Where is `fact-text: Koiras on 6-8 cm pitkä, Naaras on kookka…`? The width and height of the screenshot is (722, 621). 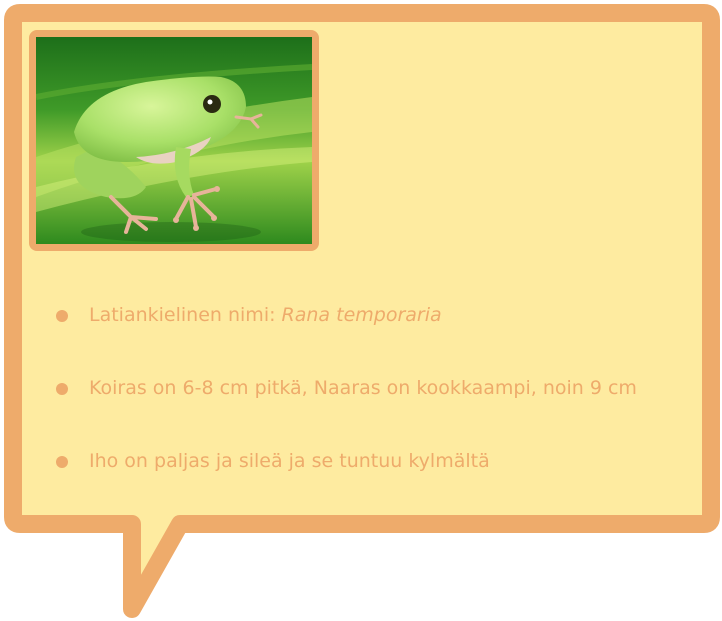
fact-text: Koiras on 6-8 cm pitkä, Naaras on kookka… is located at coordinates (363, 388).